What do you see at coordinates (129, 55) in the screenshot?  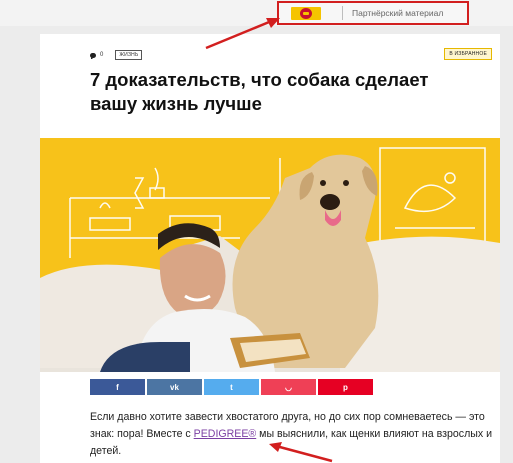 I see `category-tag: ЖИЗНЬ` at bounding box center [129, 55].